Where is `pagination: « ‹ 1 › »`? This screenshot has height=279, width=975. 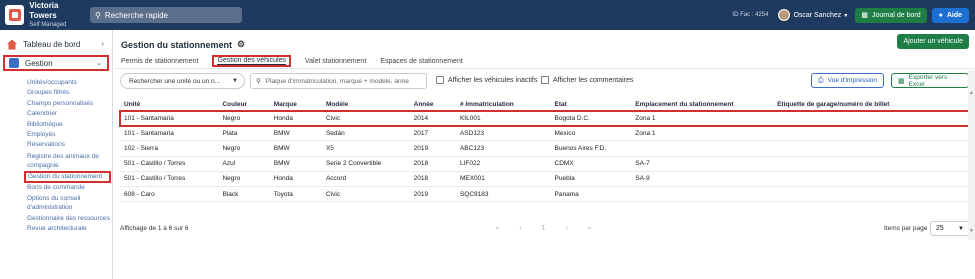
pagination: « ‹ 1 › » is located at coordinates (543, 228).